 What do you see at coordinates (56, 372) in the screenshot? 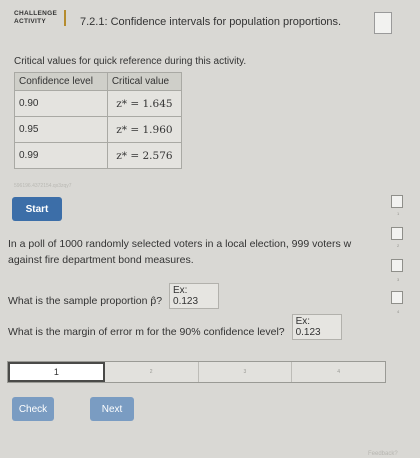
I see `progress-step-1: 1` at bounding box center [56, 372].